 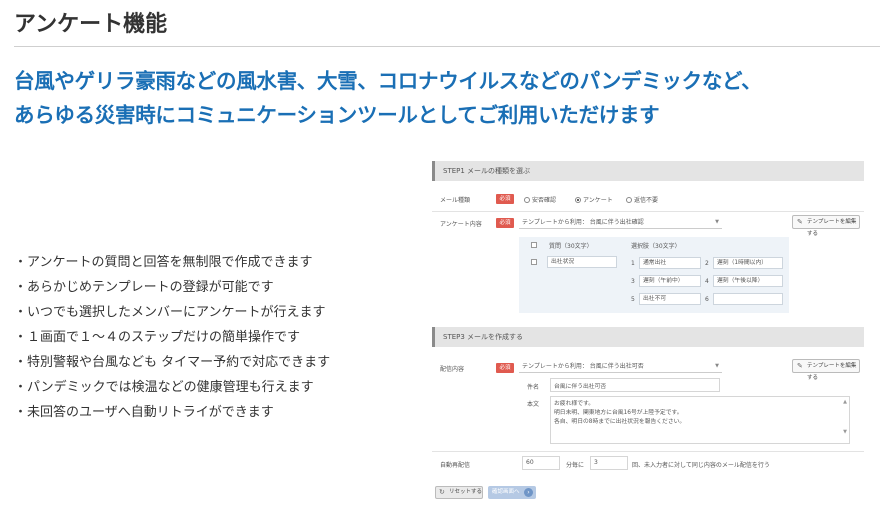 What do you see at coordinates (618, 413) in the screenshot?
I see `body-line: 明日未明、関東地方に台風16号が上陸予定です。` at bounding box center [618, 413].